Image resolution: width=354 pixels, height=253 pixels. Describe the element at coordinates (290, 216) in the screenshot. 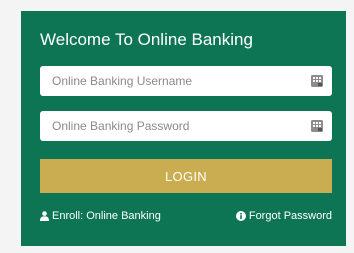

I see `forgot-password-label: Forgot Password` at that location.